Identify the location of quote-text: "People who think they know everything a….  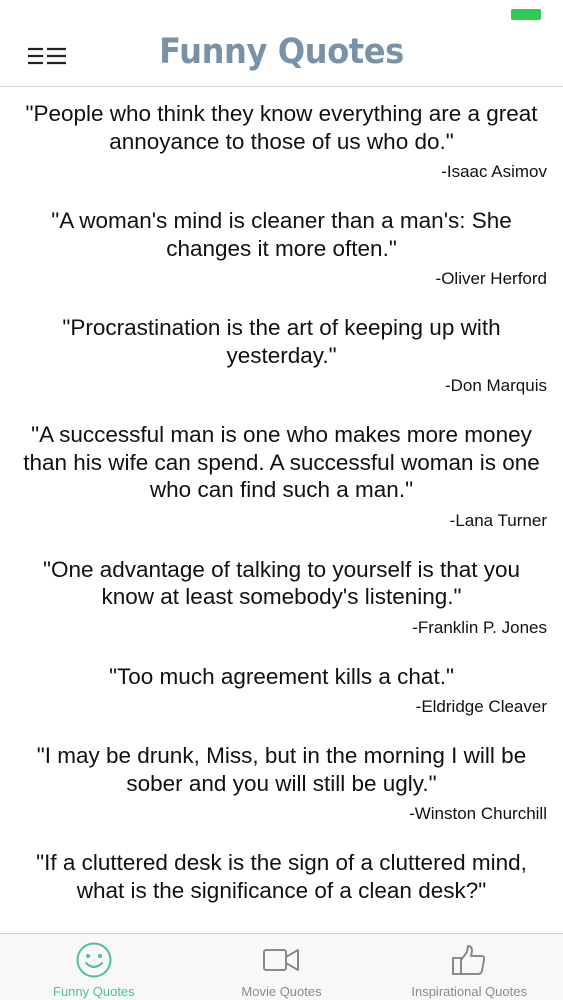
(281, 127).